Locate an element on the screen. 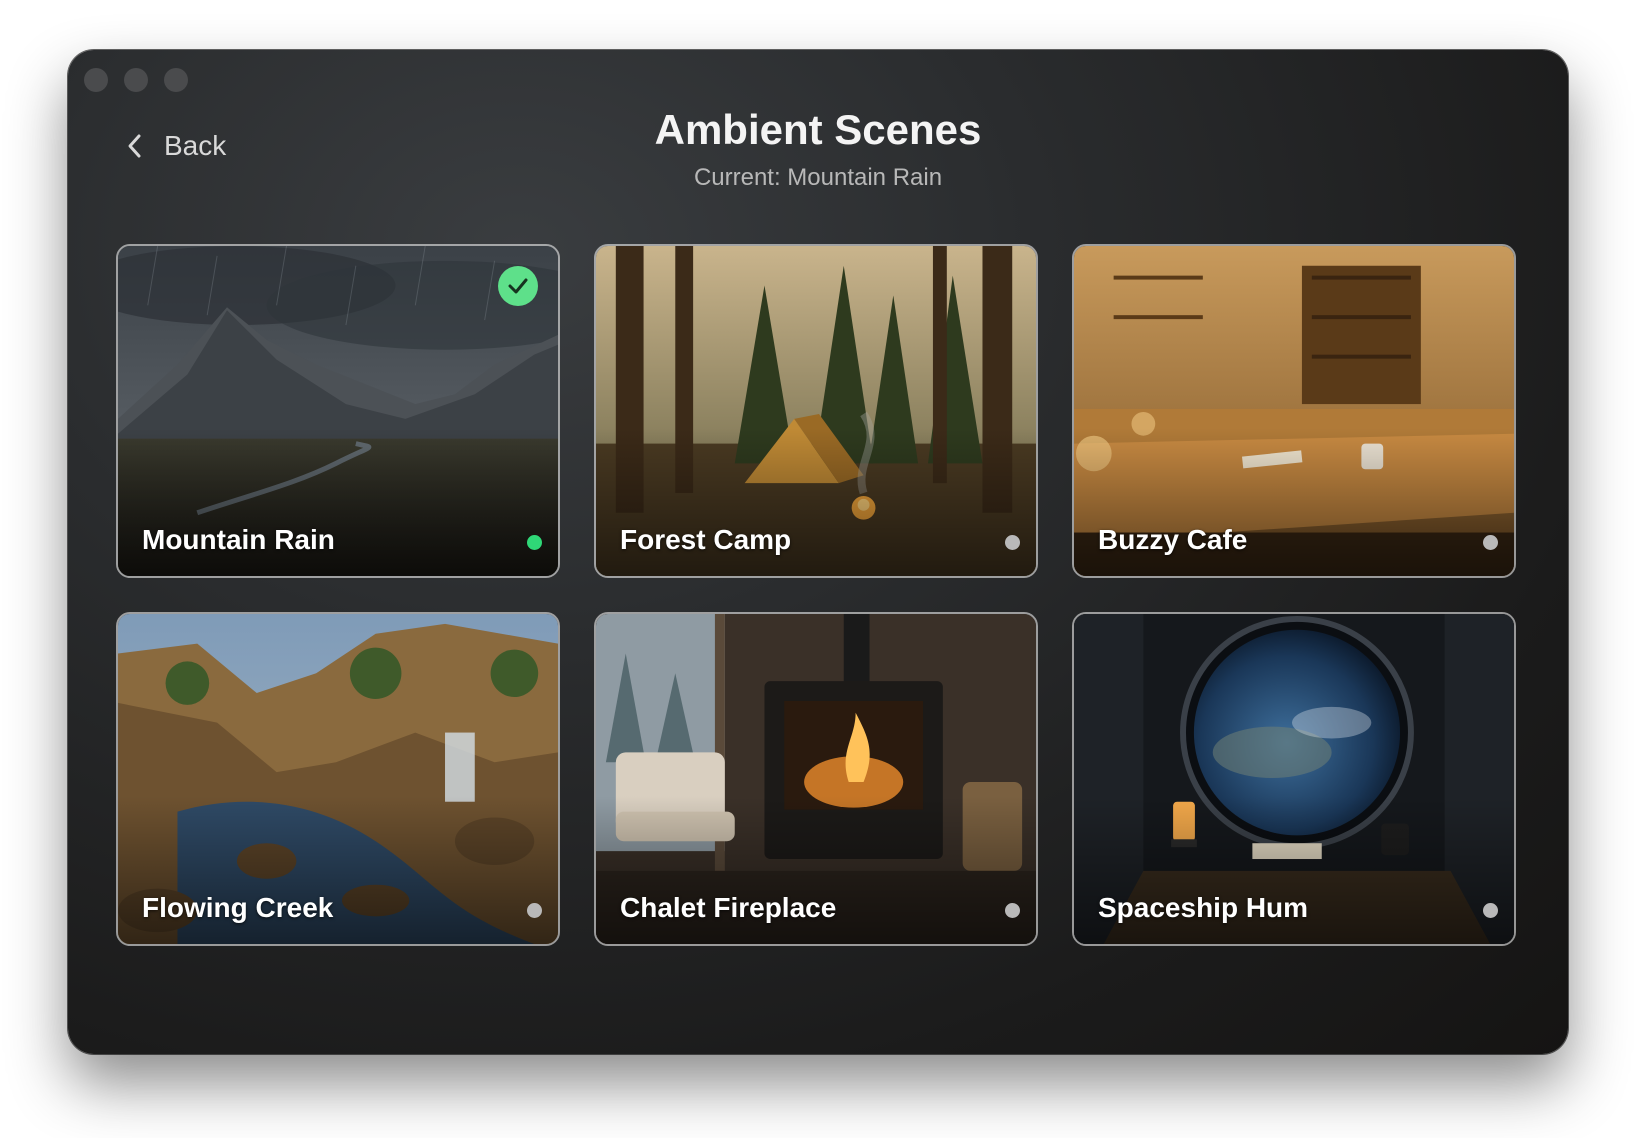 The height and width of the screenshot is (1138, 1636). current-scene-subtitle: Current: Mountain Rain is located at coordinates (818, 177).